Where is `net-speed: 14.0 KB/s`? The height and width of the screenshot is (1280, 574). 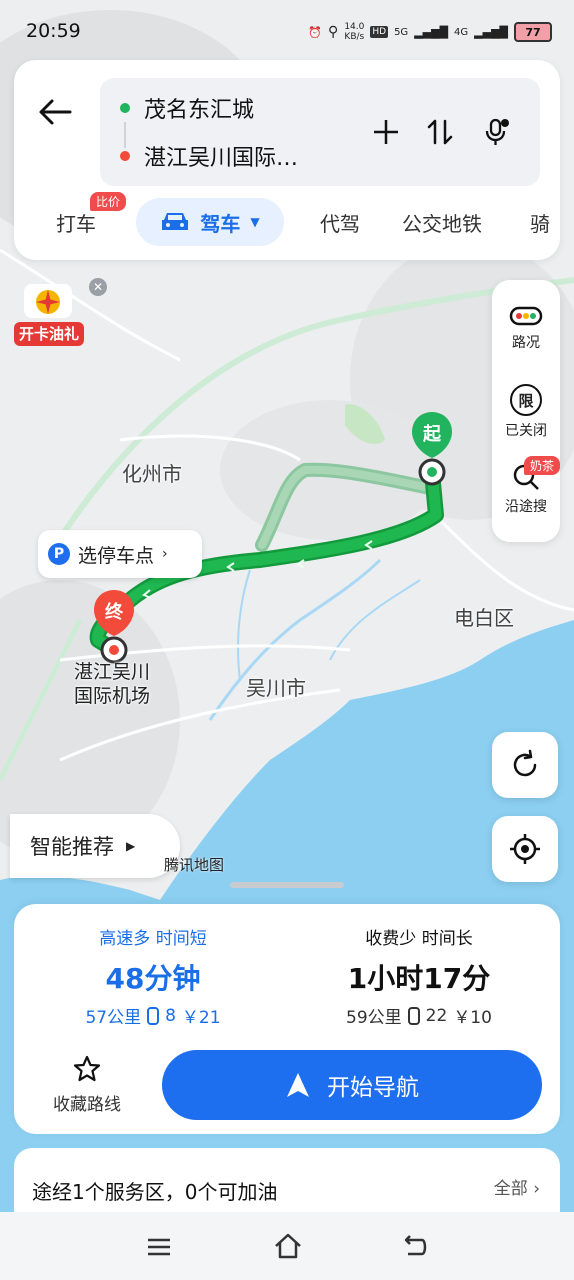
net-speed: 14.0 KB/s is located at coordinates (354, 32).